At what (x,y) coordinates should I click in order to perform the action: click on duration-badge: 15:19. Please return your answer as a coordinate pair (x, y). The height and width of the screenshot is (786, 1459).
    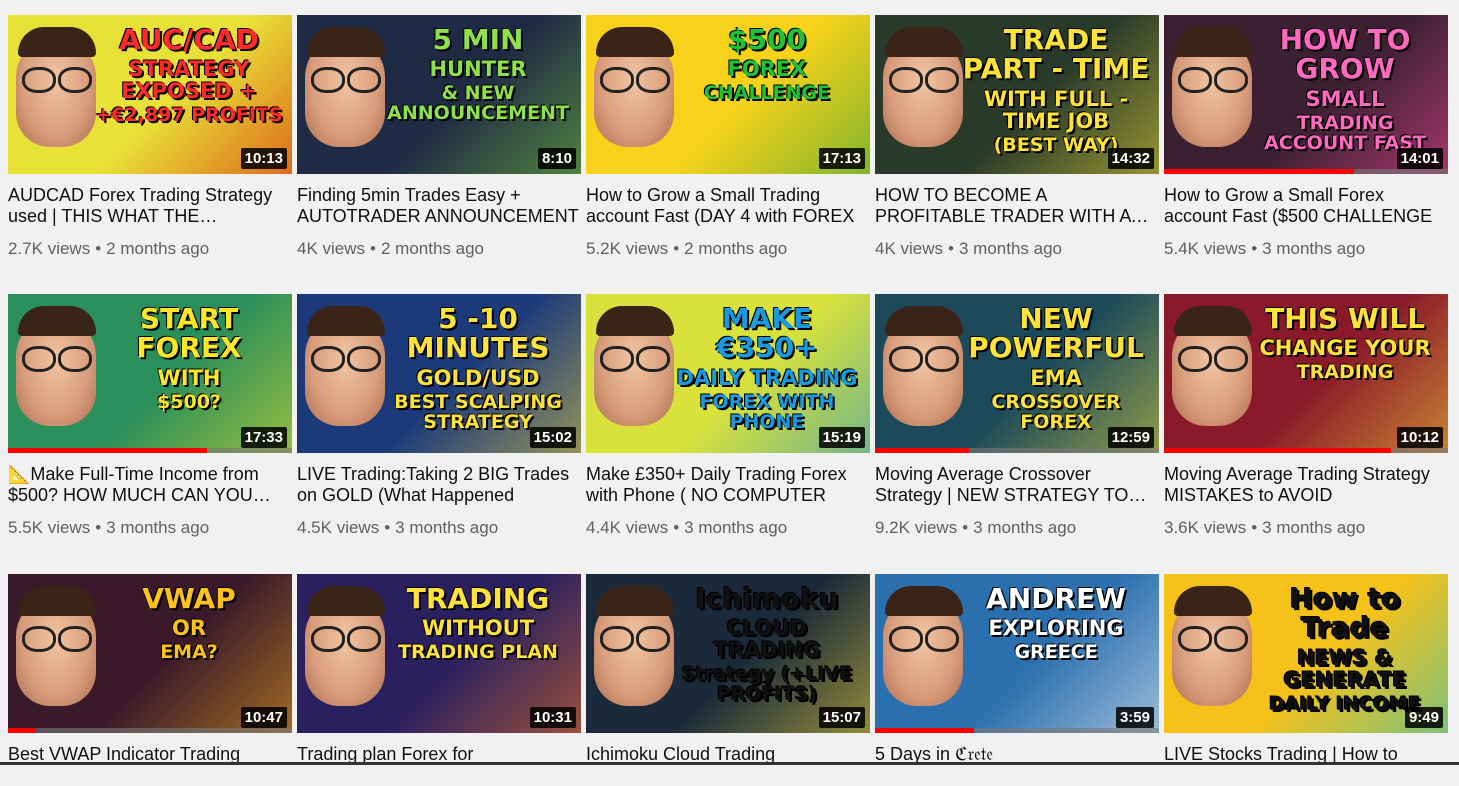
    Looking at the image, I should click on (841, 437).